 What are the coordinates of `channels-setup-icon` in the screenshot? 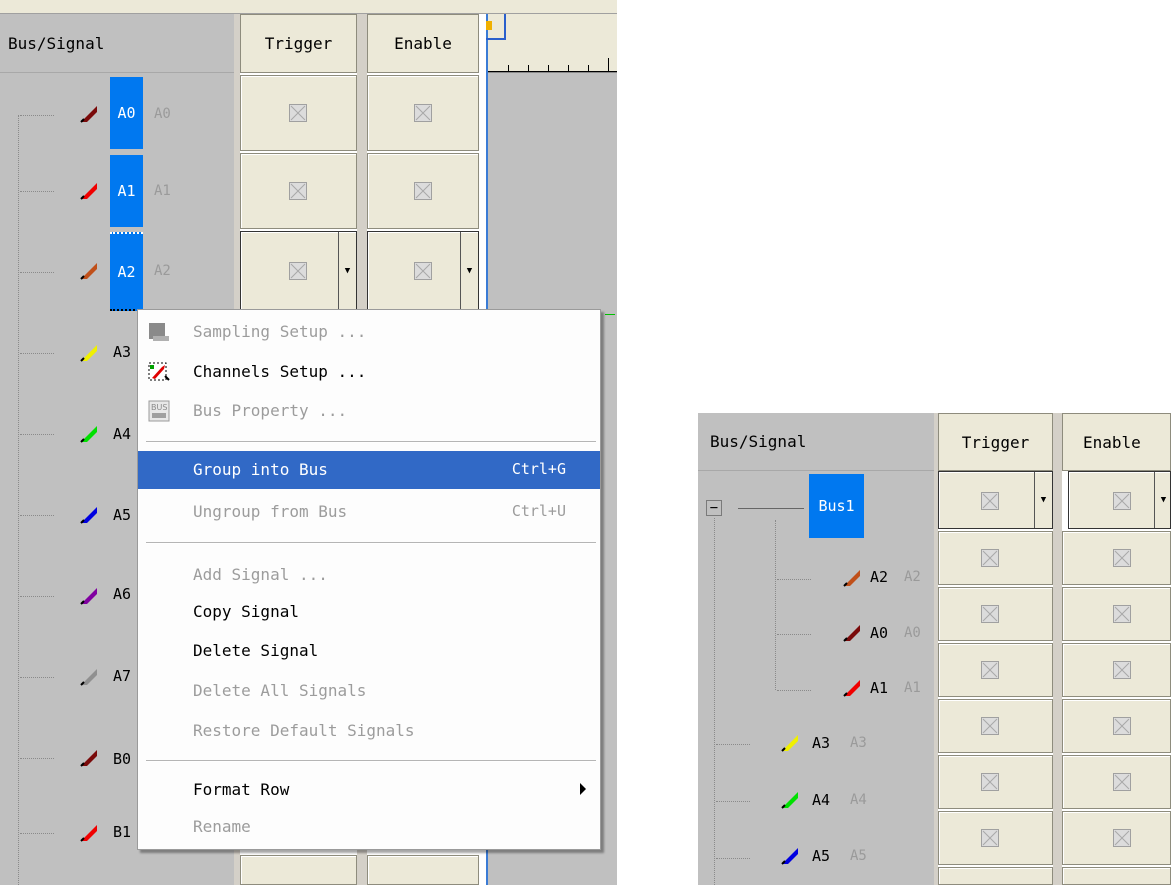 It's located at (159, 371).